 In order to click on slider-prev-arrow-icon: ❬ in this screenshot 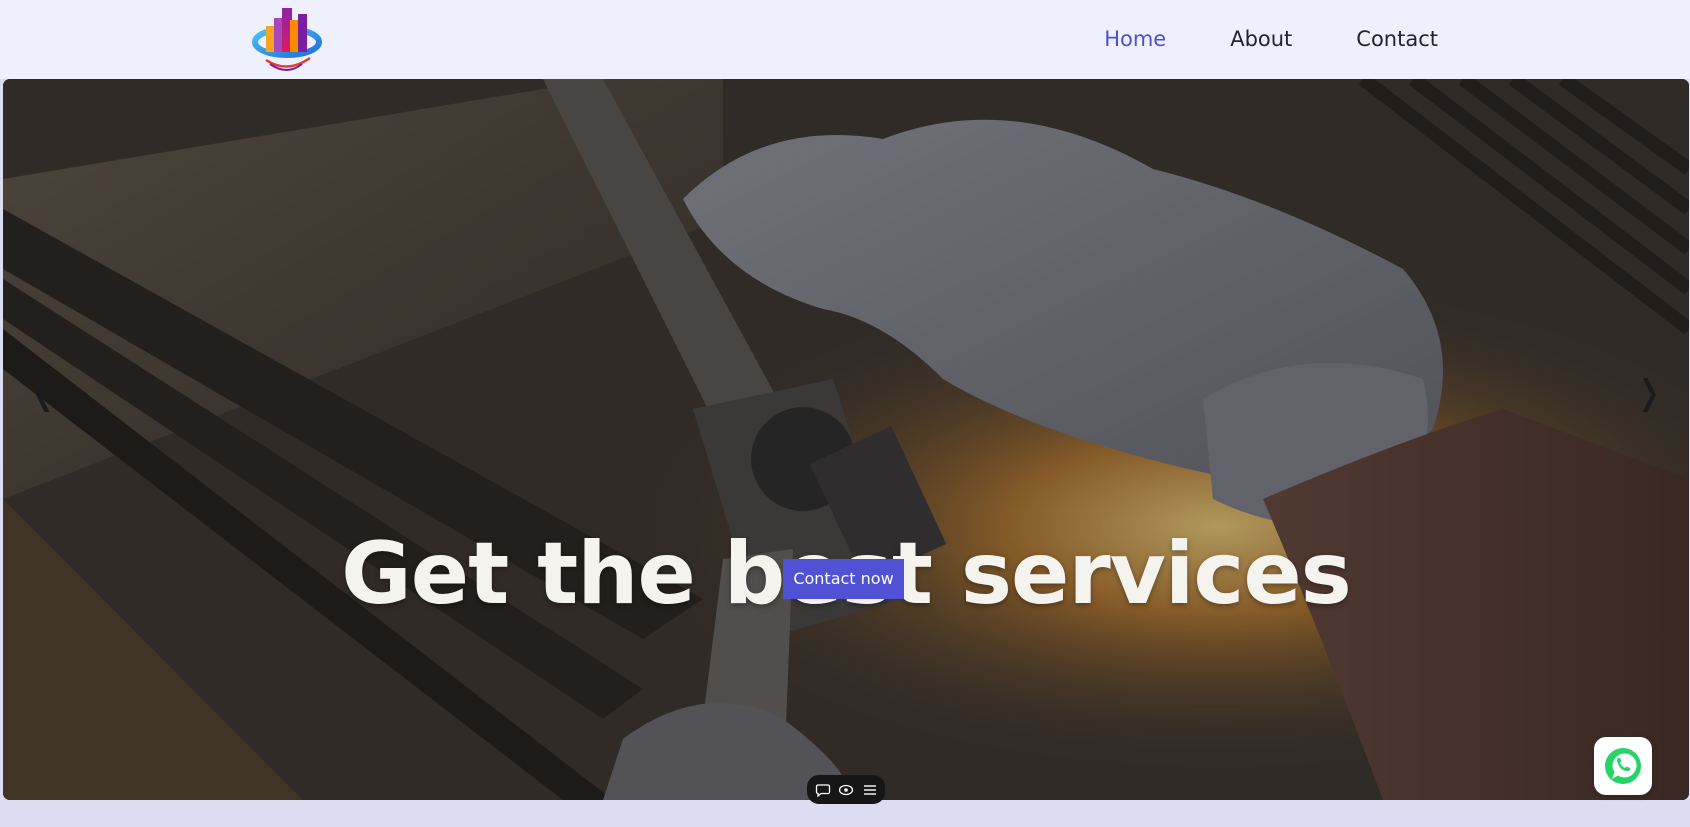, I will do `click(43, 393)`.